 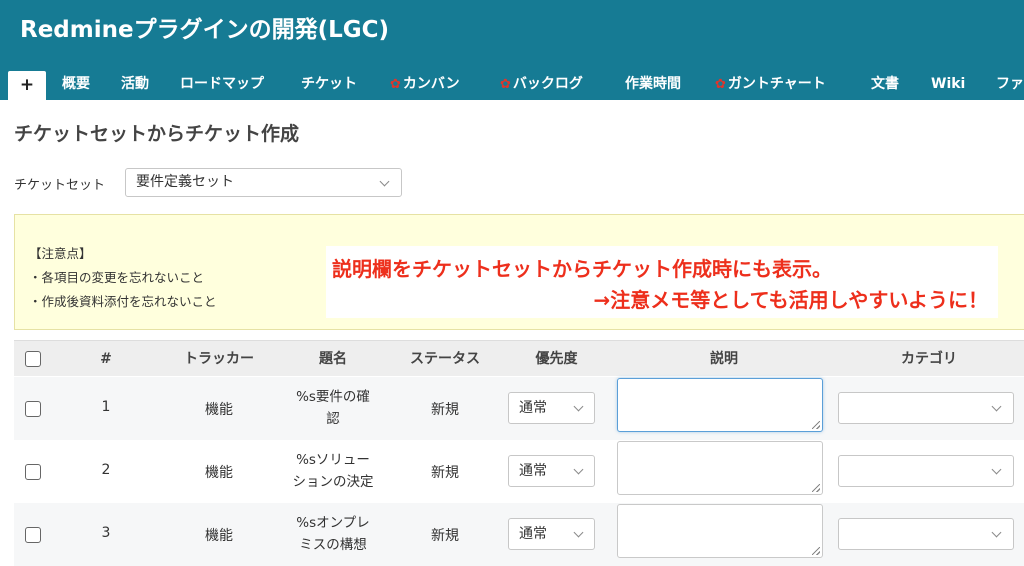 What do you see at coordinates (776, 84) in the screenshot?
I see `tab-gantt-label: ガントチャート` at bounding box center [776, 84].